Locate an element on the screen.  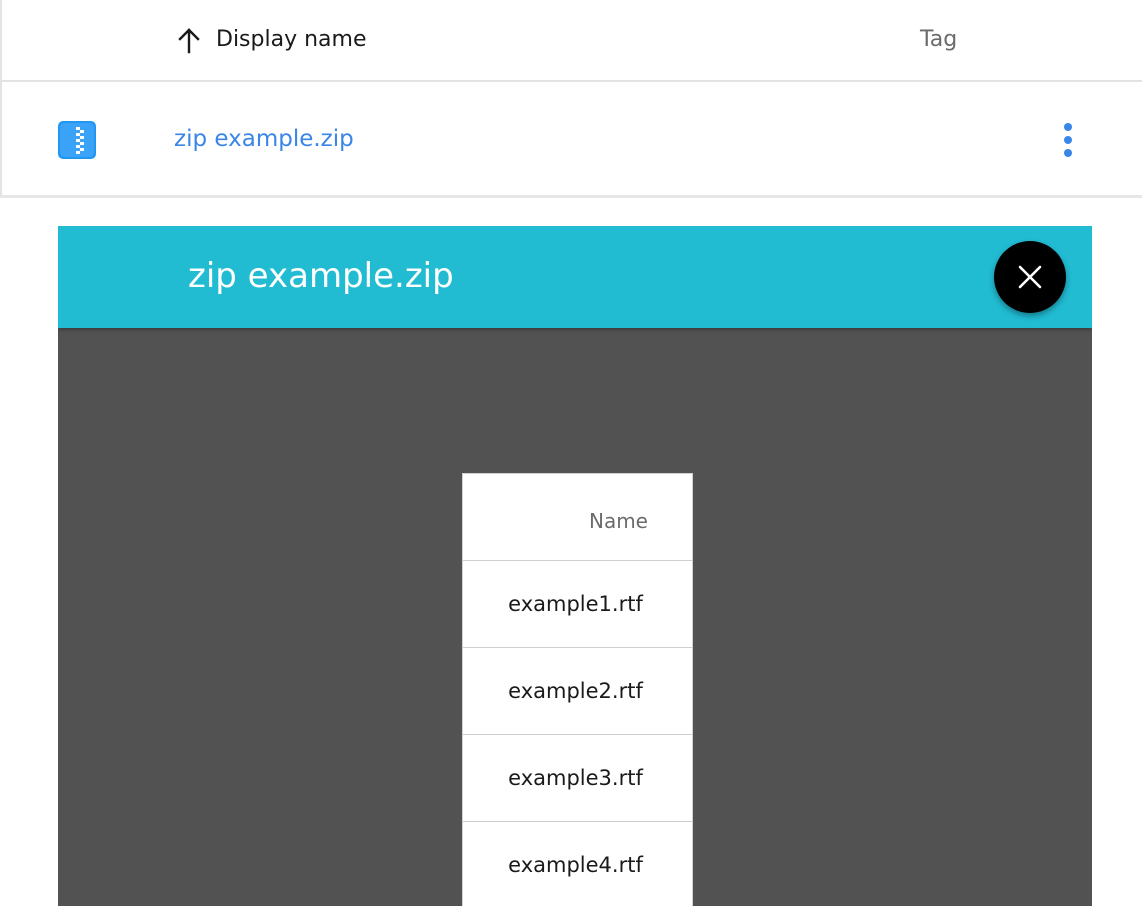
list-item: example1.rtf is located at coordinates (577, 604).